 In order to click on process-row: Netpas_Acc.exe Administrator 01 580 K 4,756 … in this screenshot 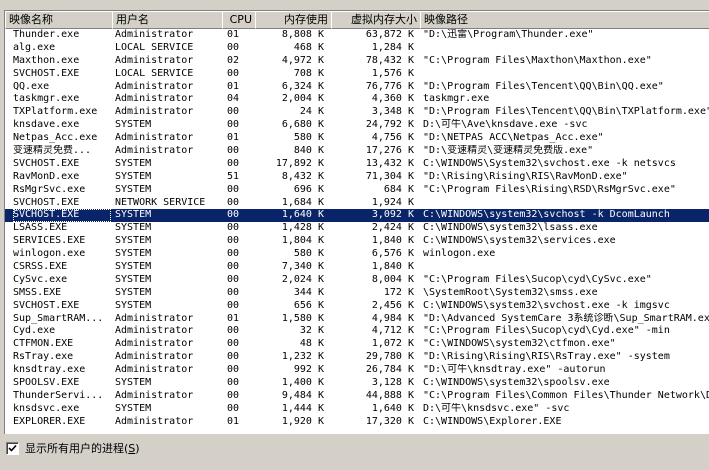, I will do `click(357, 138)`.